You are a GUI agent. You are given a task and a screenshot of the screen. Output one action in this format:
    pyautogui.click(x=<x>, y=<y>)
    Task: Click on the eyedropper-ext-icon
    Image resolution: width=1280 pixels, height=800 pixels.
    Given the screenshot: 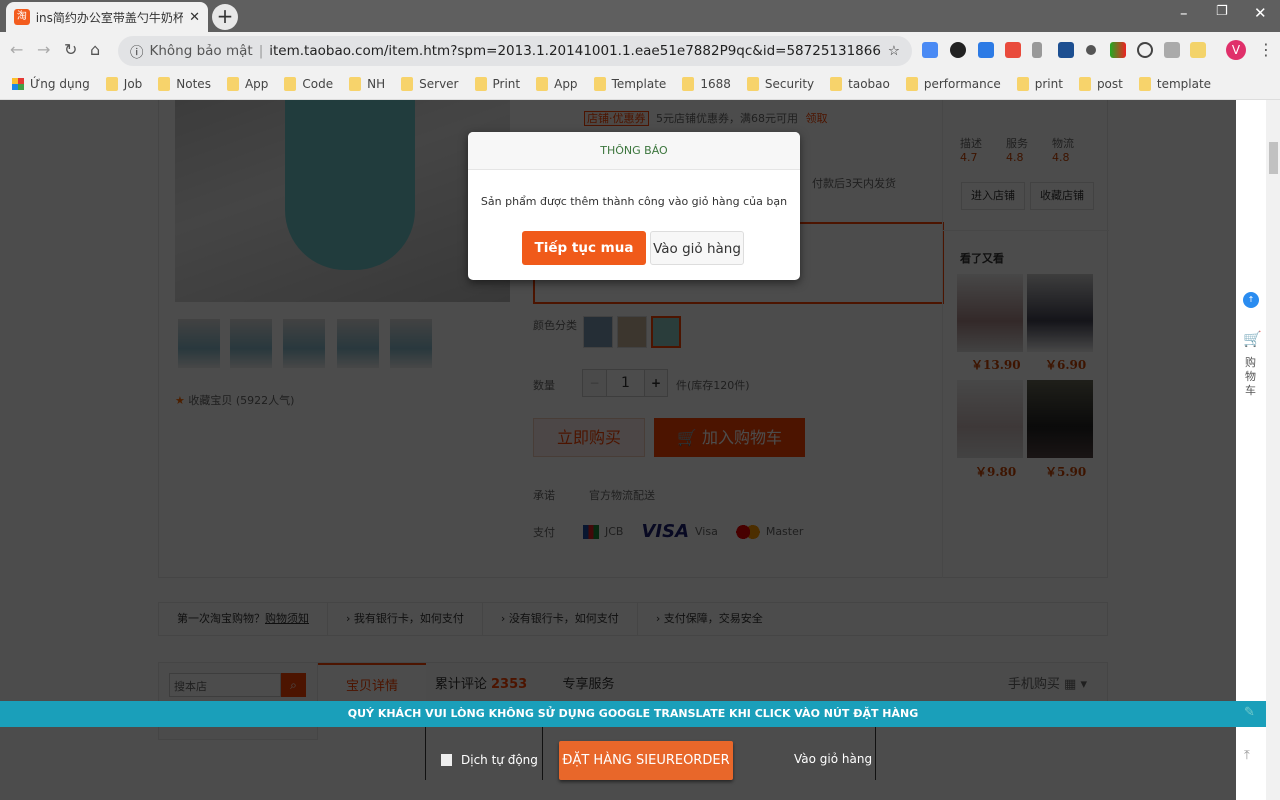 What is the action you would take?
    pyautogui.click(x=1037, y=50)
    